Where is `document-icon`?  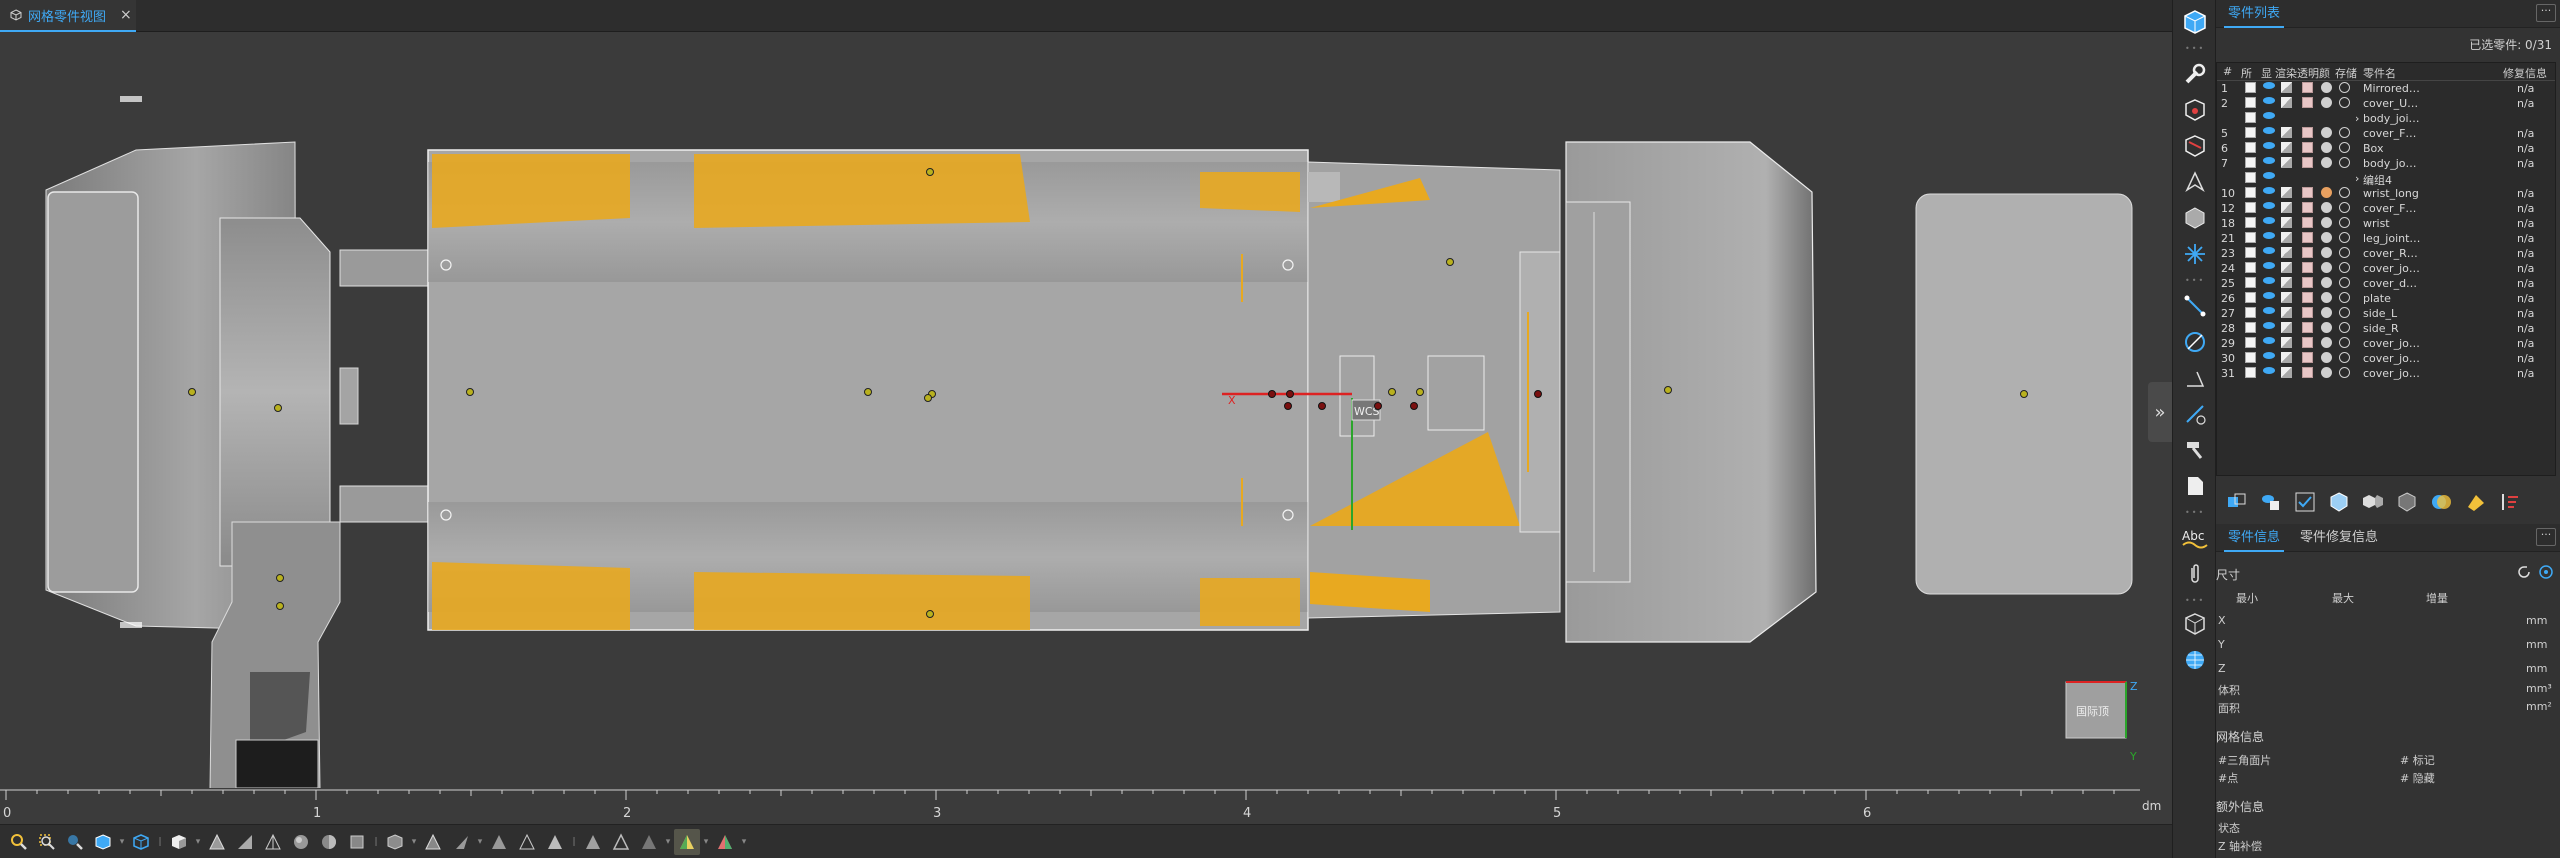
document-icon is located at coordinates (2195, 486).